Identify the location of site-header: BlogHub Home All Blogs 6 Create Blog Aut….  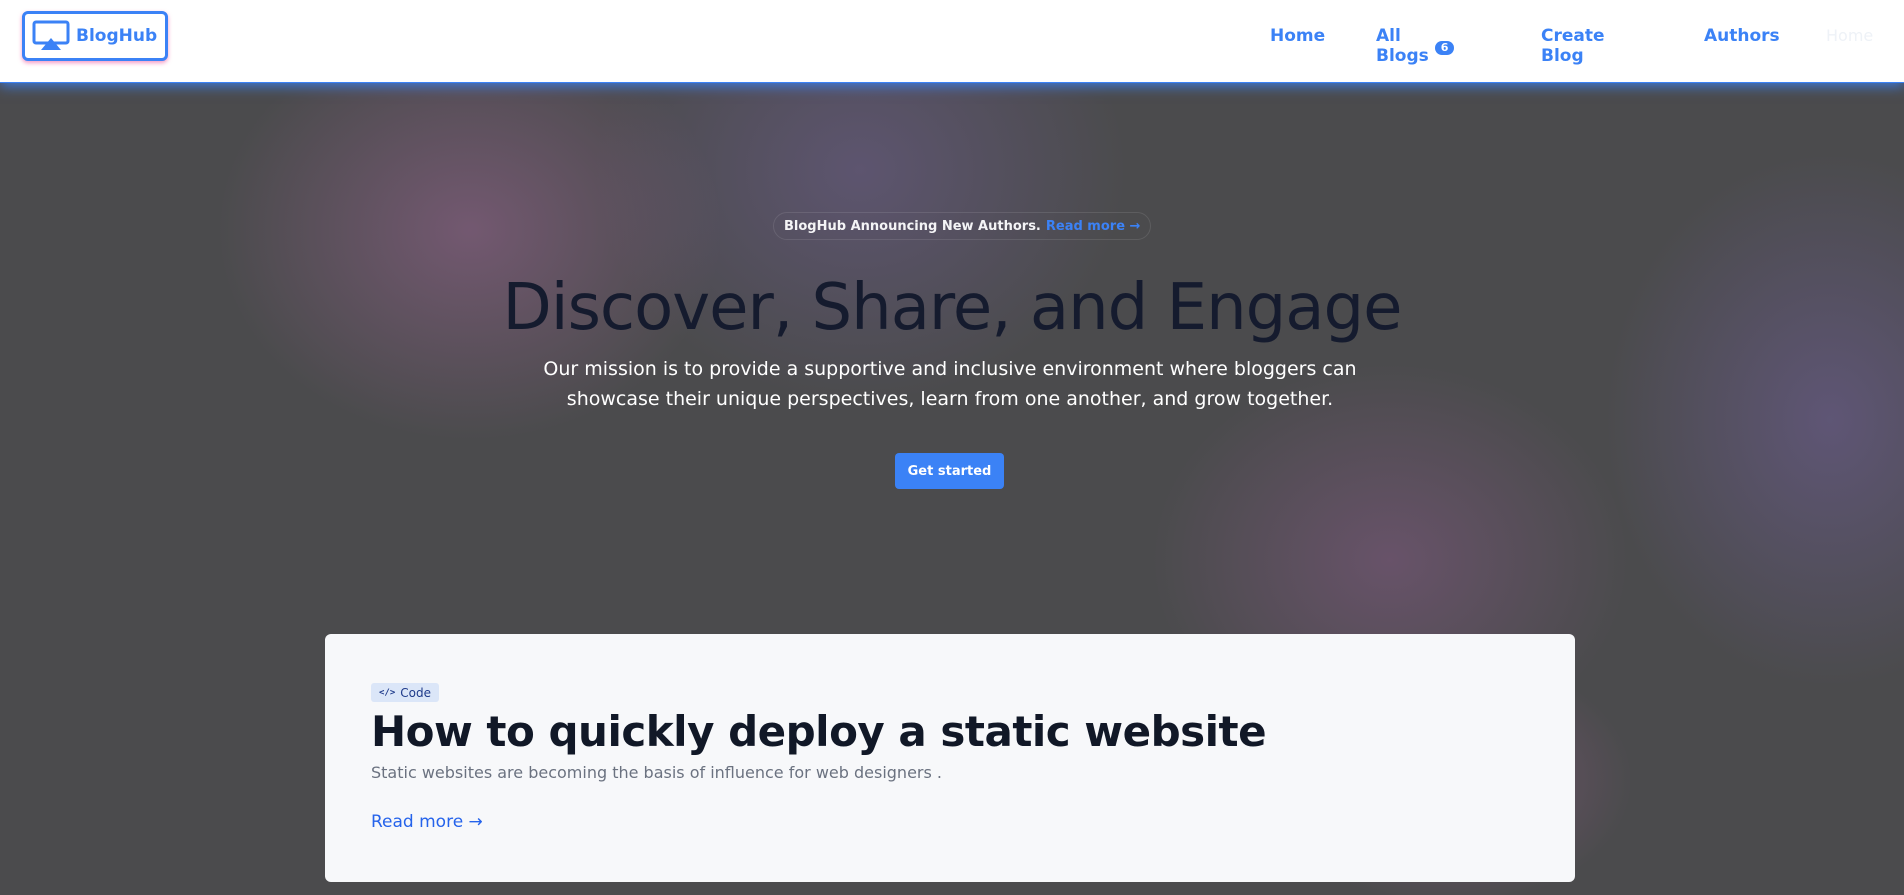
(952, 41).